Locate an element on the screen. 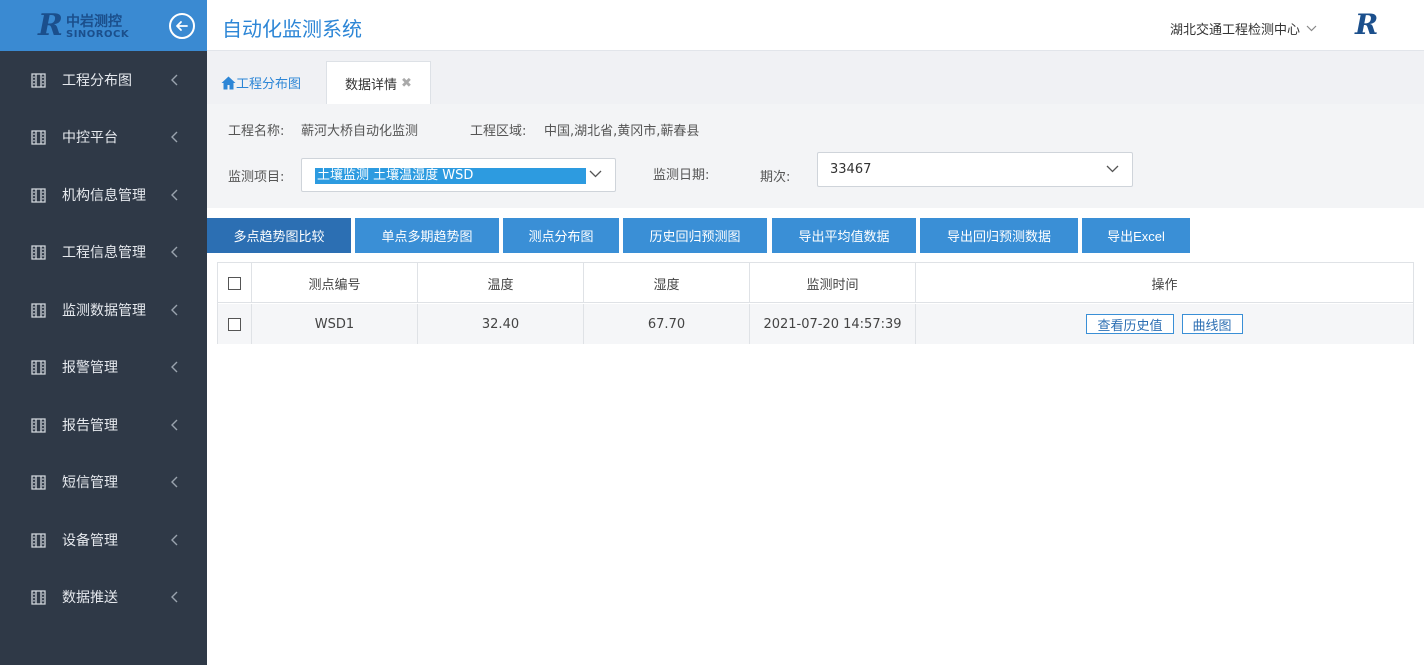 This screenshot has width=1424, height=665. sidebar-item-label: 数据推送 is located at coordinates (90, 598).